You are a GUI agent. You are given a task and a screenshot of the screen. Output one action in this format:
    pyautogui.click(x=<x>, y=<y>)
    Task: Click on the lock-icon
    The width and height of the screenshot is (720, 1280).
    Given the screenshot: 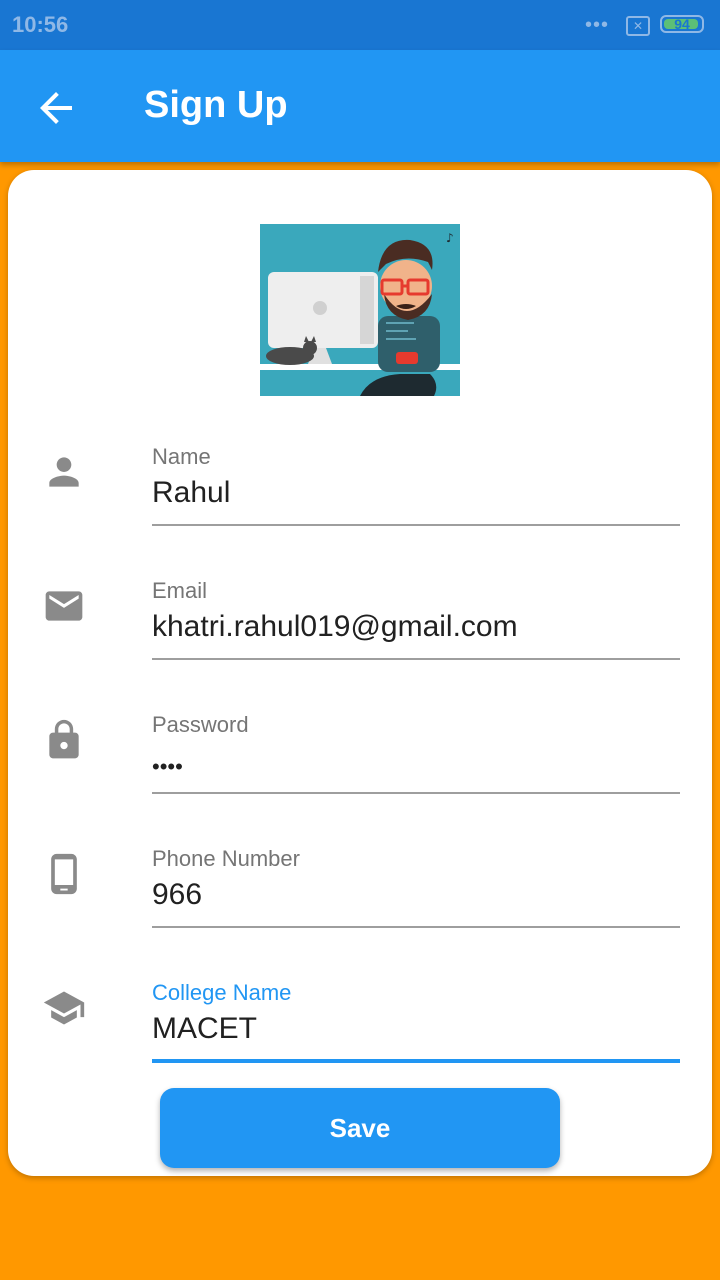 What is the action you would take?
    pyautogui.click(x=64, y=739)
    